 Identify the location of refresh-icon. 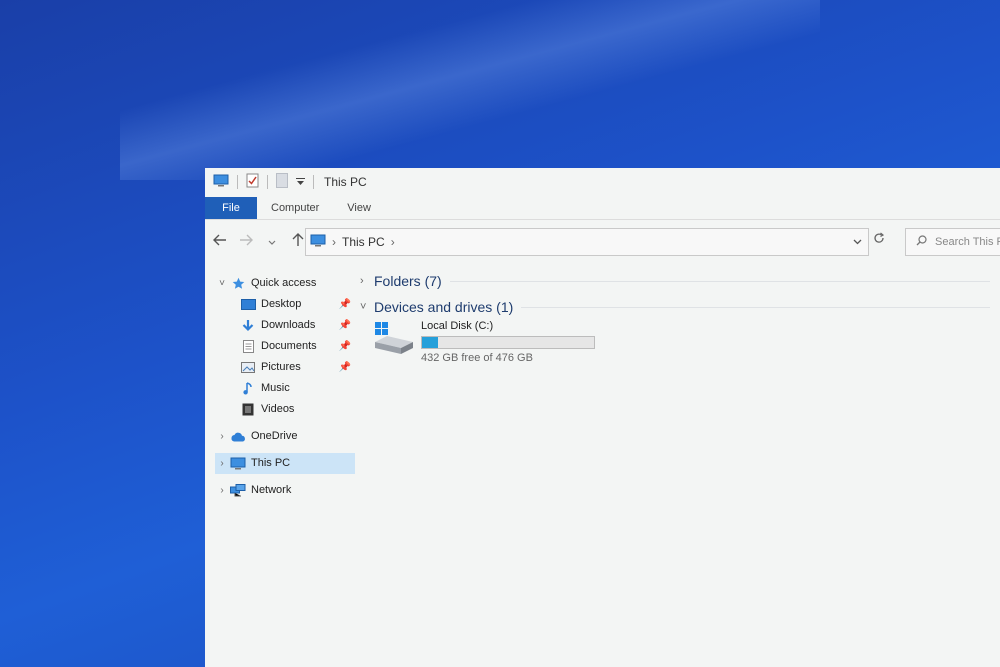
(879, 239).